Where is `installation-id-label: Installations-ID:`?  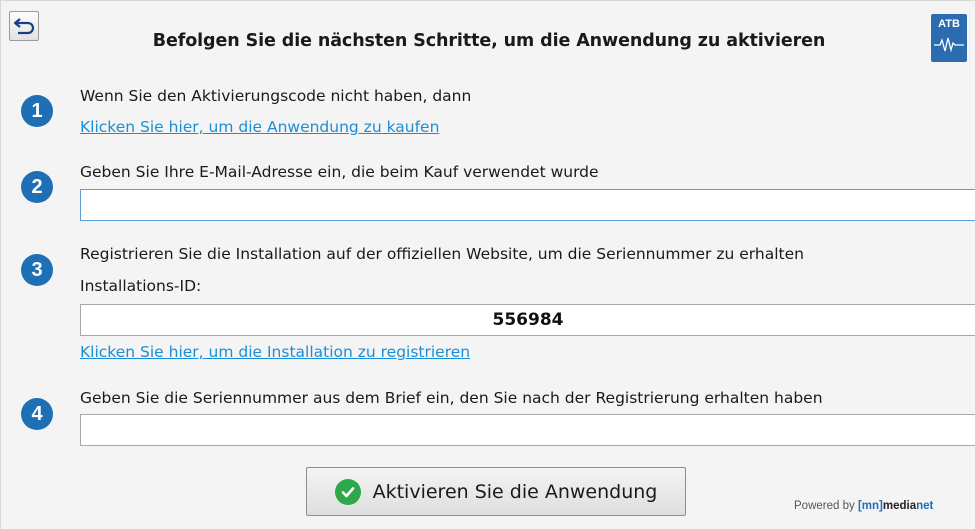 installation-id-label: Installations-ID: is located at coordinates (141, 286).